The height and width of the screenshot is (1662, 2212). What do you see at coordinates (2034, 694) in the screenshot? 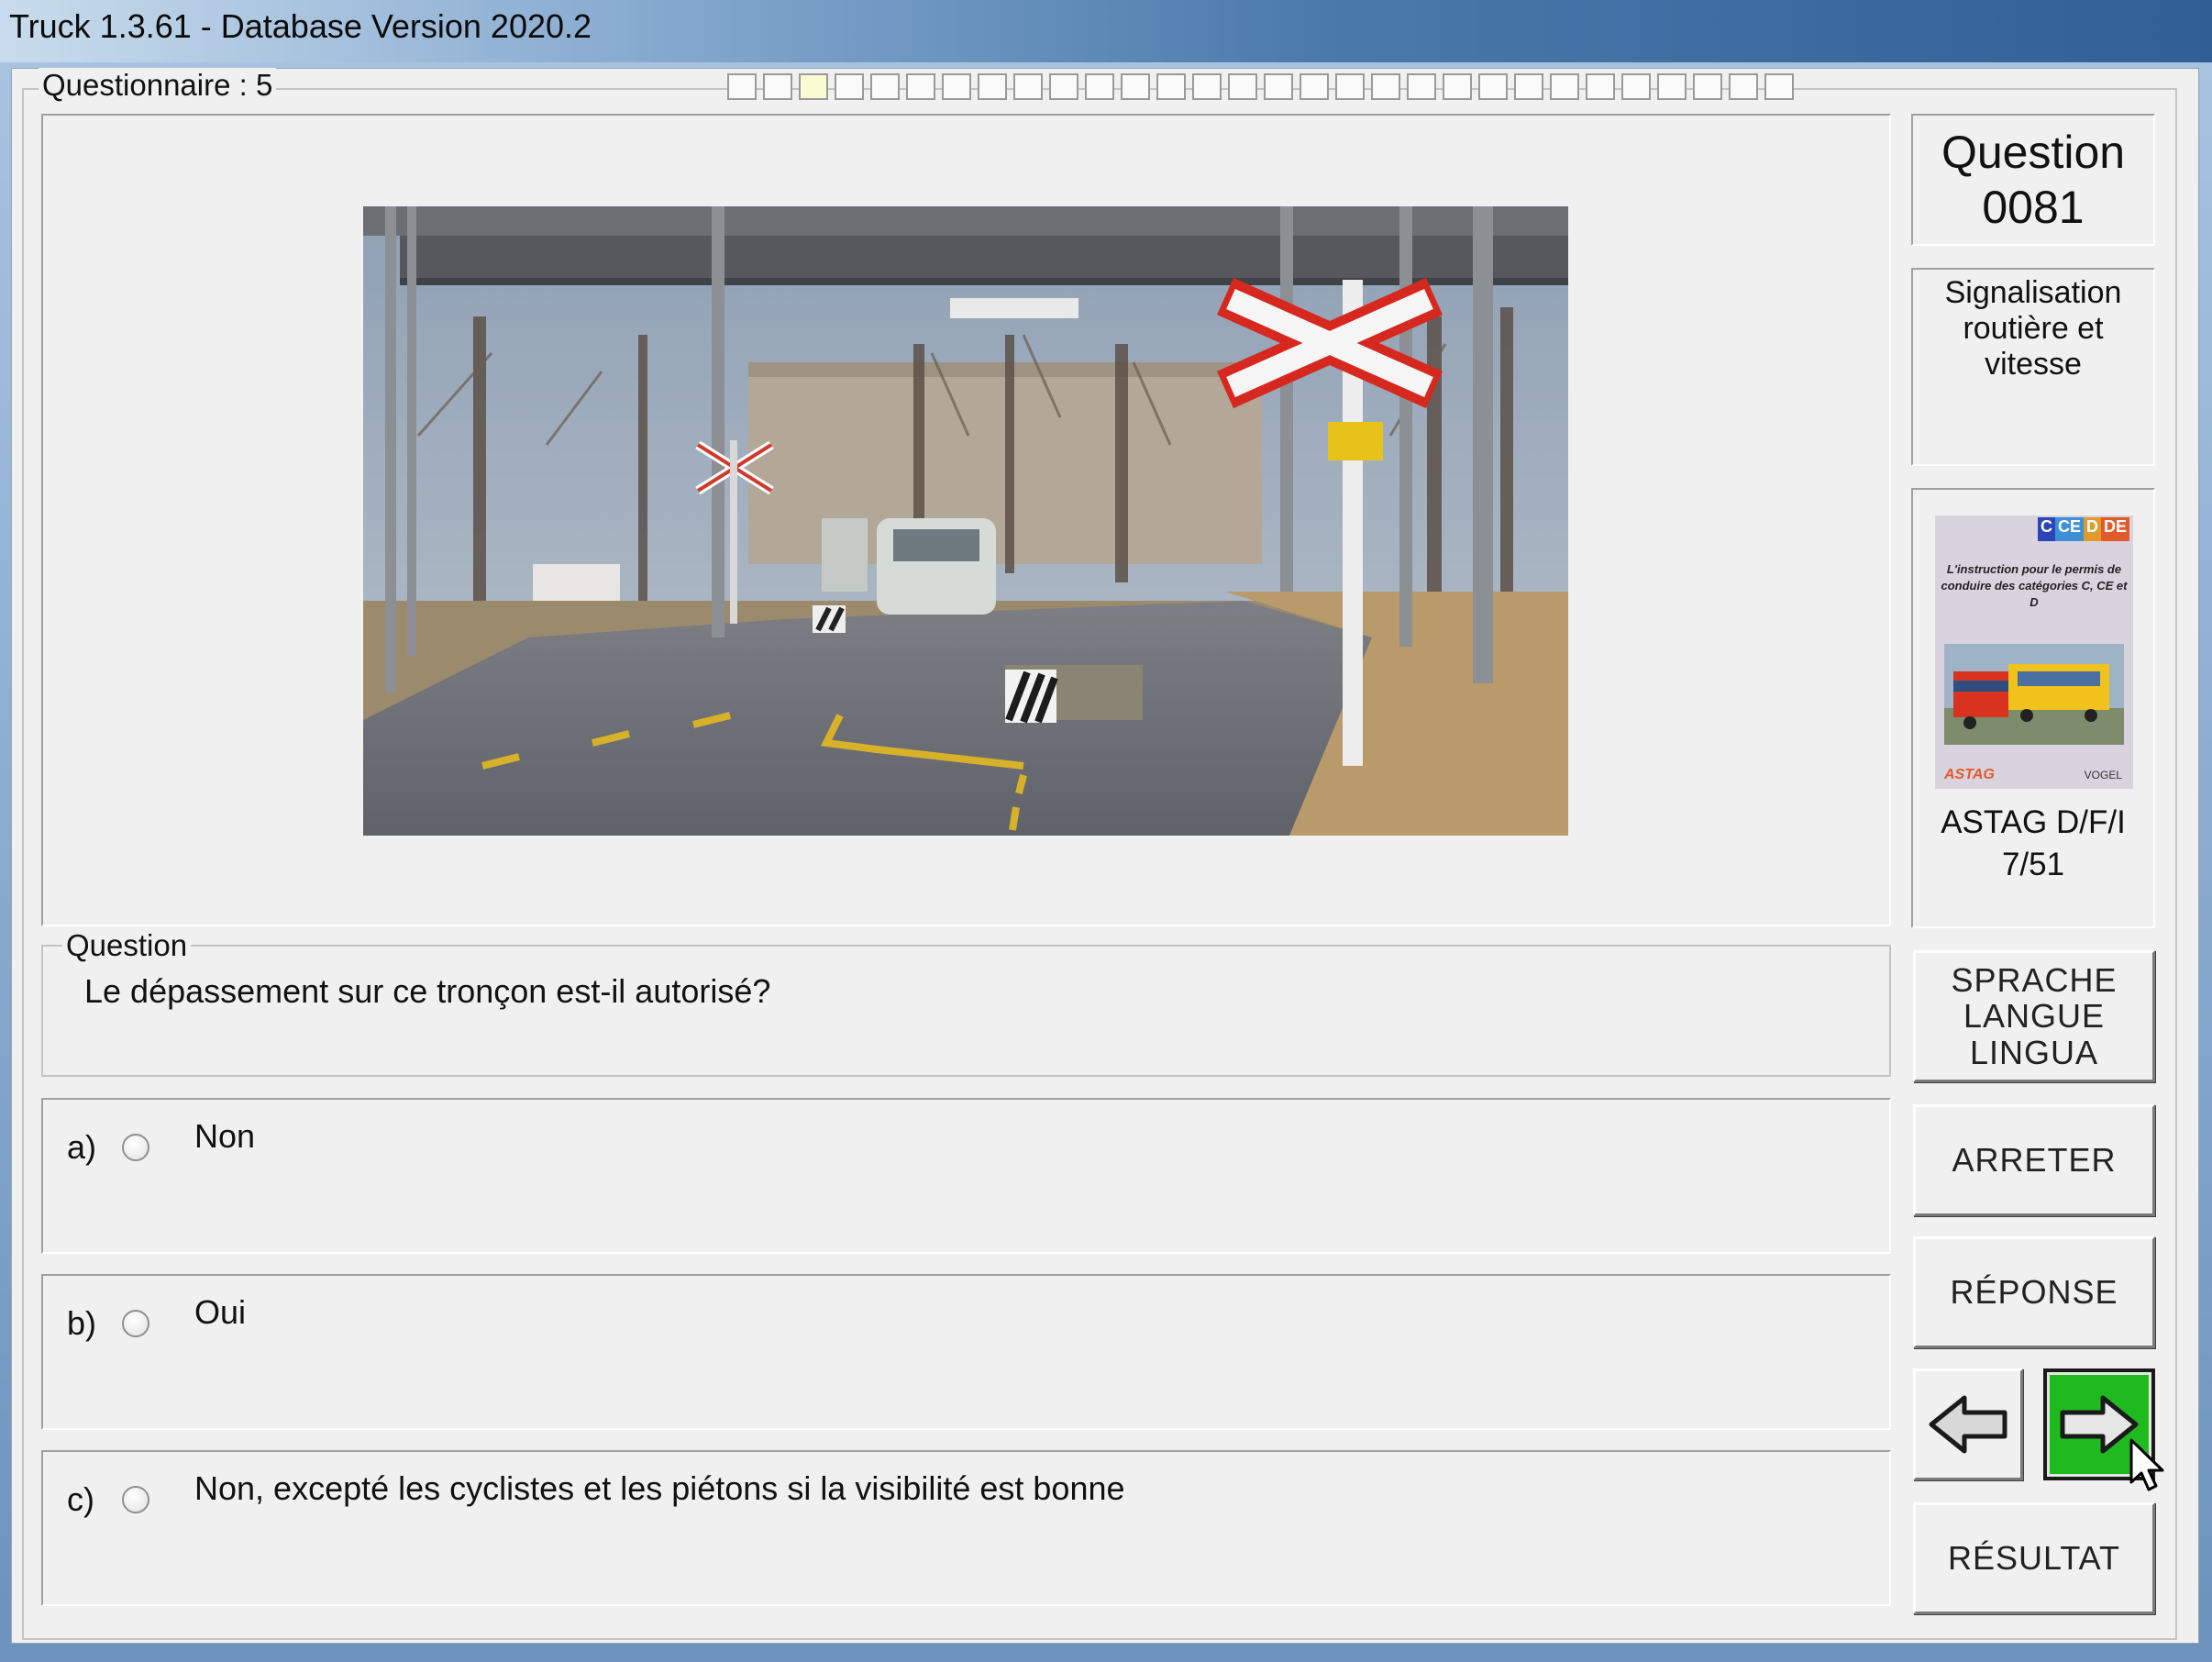
I see `book-truck-illustration` at bounding box center [2034, 694].